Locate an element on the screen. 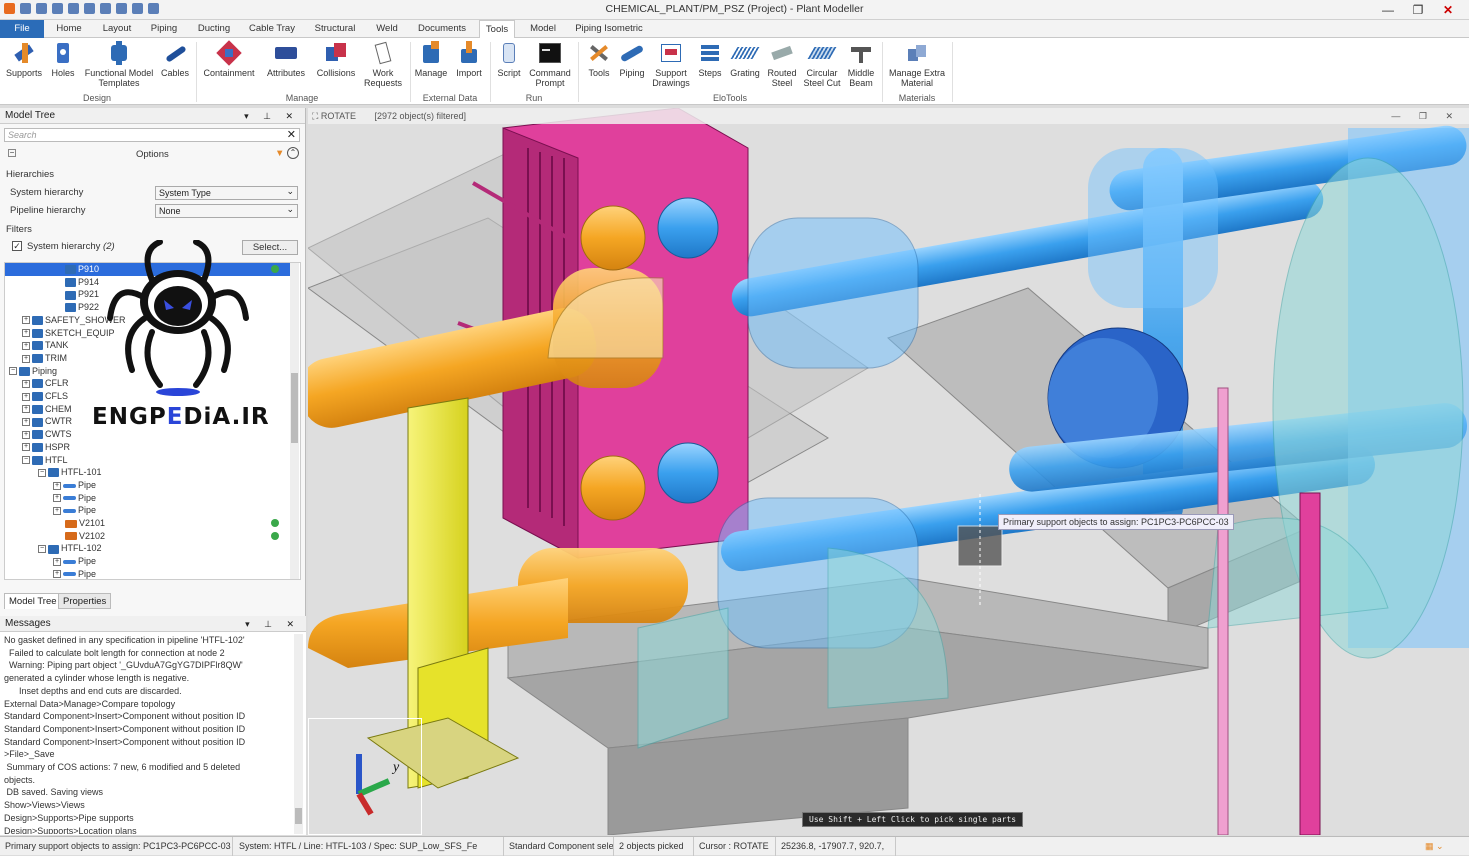  steps-button: Steps is located at coordinates (710, 59).